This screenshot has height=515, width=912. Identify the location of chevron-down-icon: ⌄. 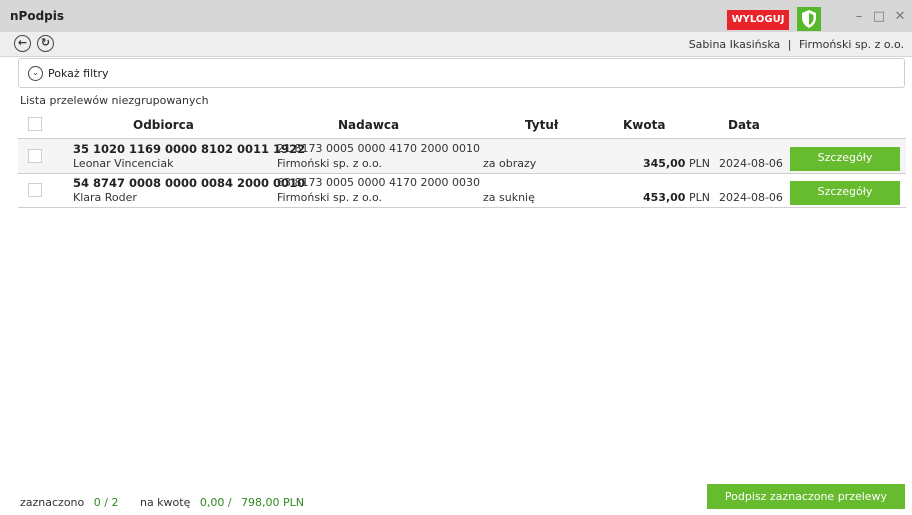
(35, 73).